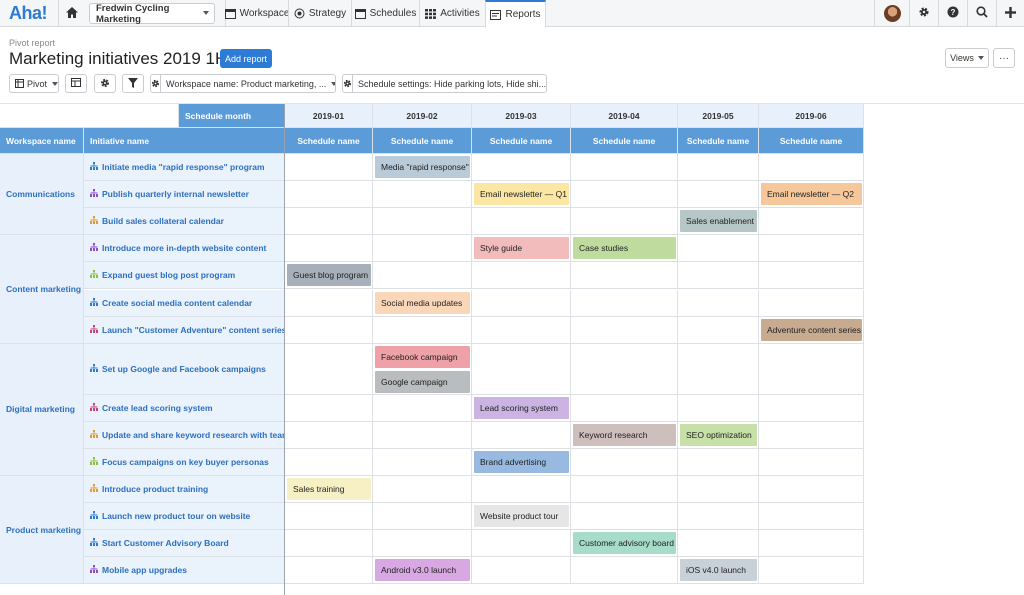 This screenshot has width=1024, height=595. What do you see at coordinates (329, 489) in the screenshot?
I see `schedule-card: Sales training` at bounding box center [329, 489].